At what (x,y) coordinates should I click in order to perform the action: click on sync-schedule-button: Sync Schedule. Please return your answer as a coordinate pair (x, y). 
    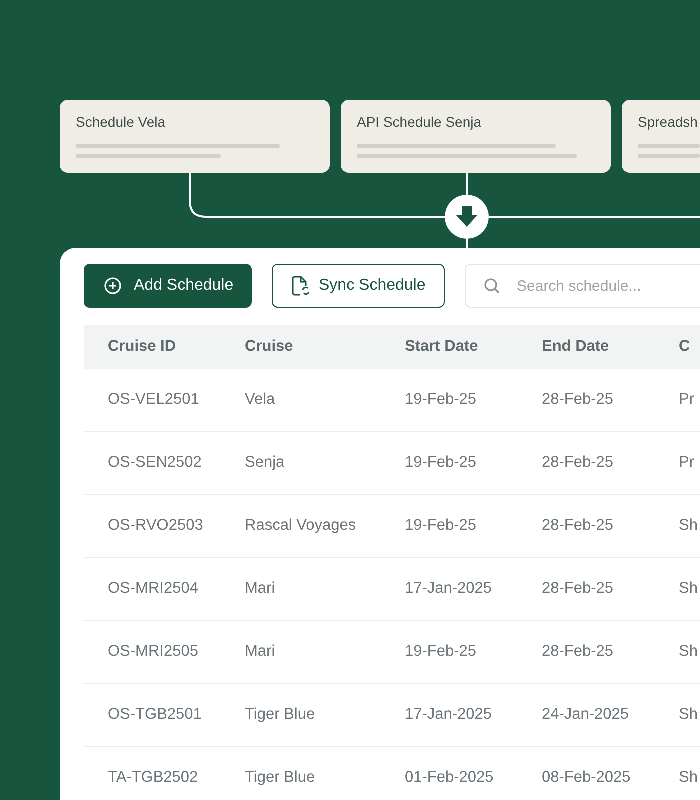
    Looking at the image, I should click on (358, 286).